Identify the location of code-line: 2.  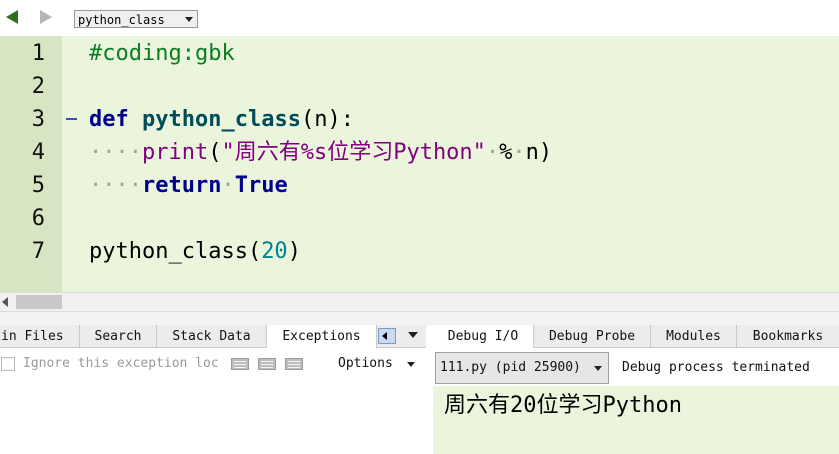
(419, 86).